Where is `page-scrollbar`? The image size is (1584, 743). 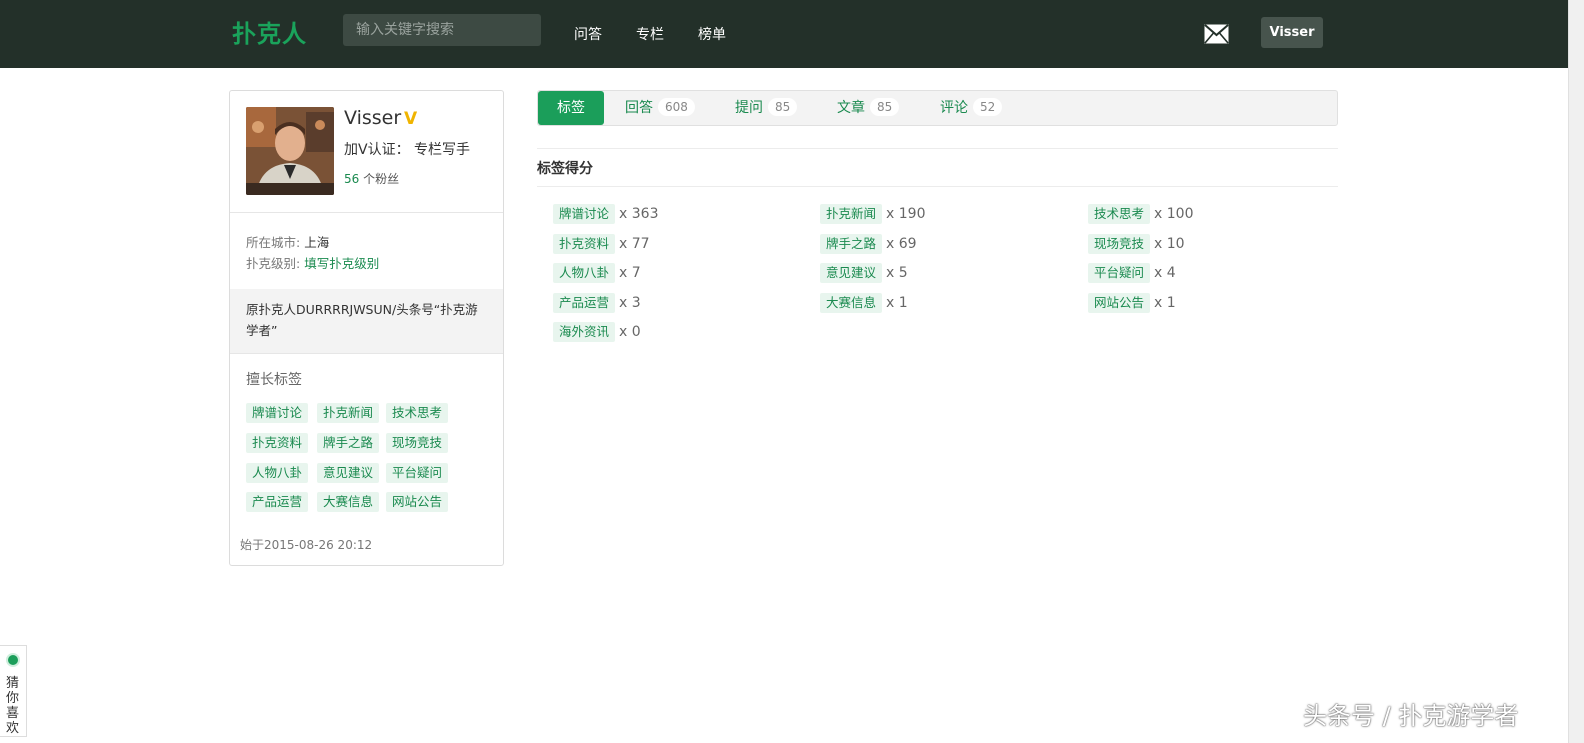
page-scrollbar is located at coordinates (1576, 371).